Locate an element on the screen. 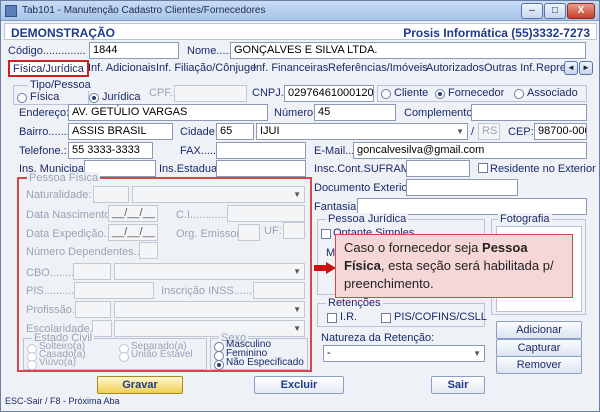  email-label: E-Mail...: is located at coordinates (336, 151).